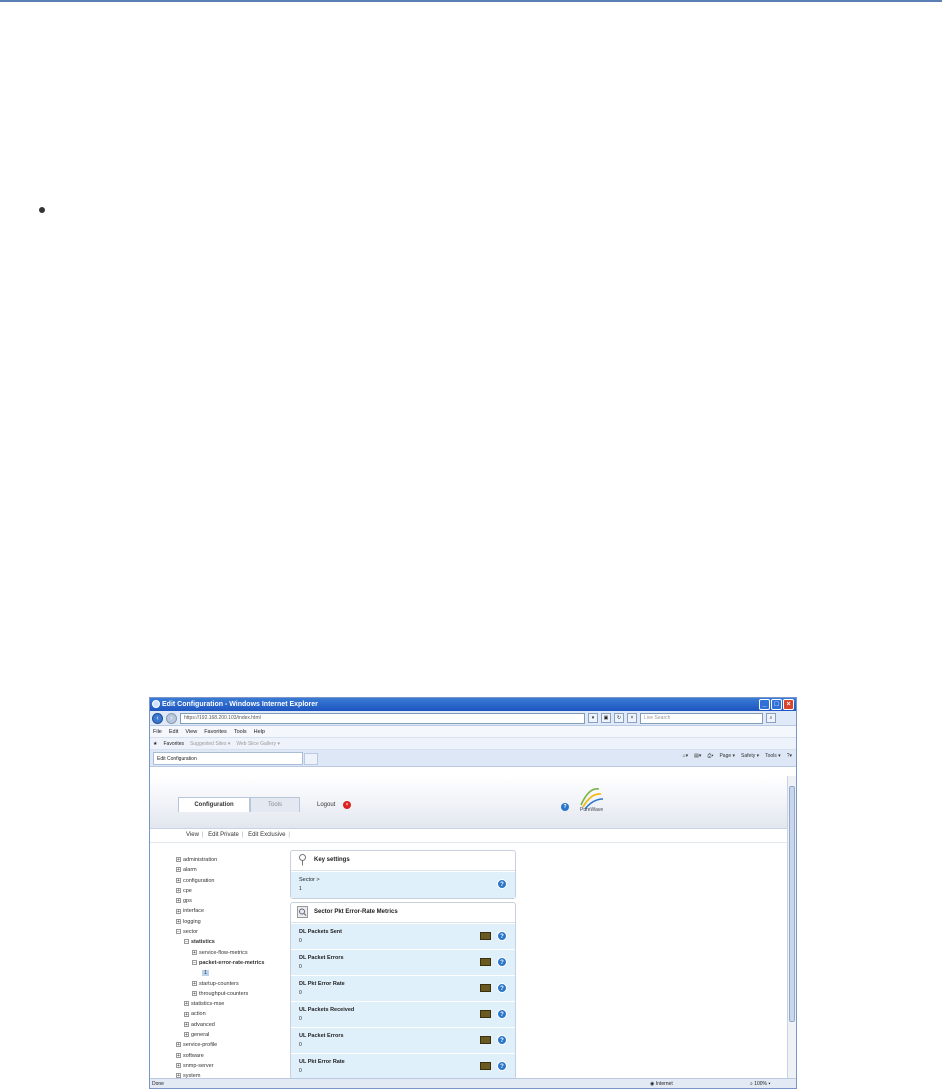  I want to click on edit-exclusive-link: Edit Exclusive, so click(266, 835).